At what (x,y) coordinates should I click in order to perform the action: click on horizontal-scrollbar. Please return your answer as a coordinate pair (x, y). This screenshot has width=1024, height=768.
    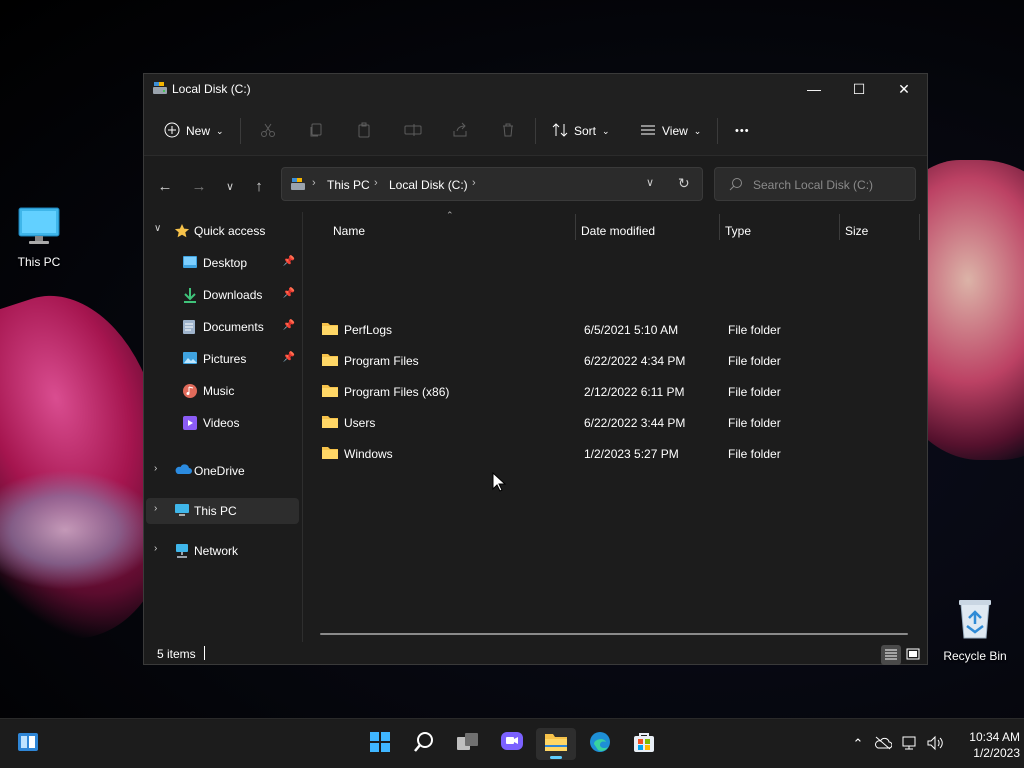
    Looking at the image, I should click on (614, 634).